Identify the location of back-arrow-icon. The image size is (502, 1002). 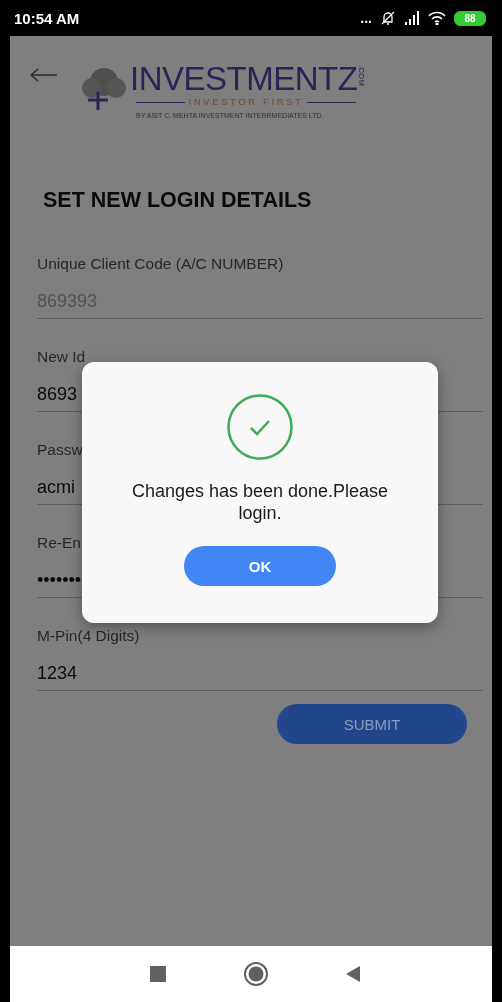
(44, 75).